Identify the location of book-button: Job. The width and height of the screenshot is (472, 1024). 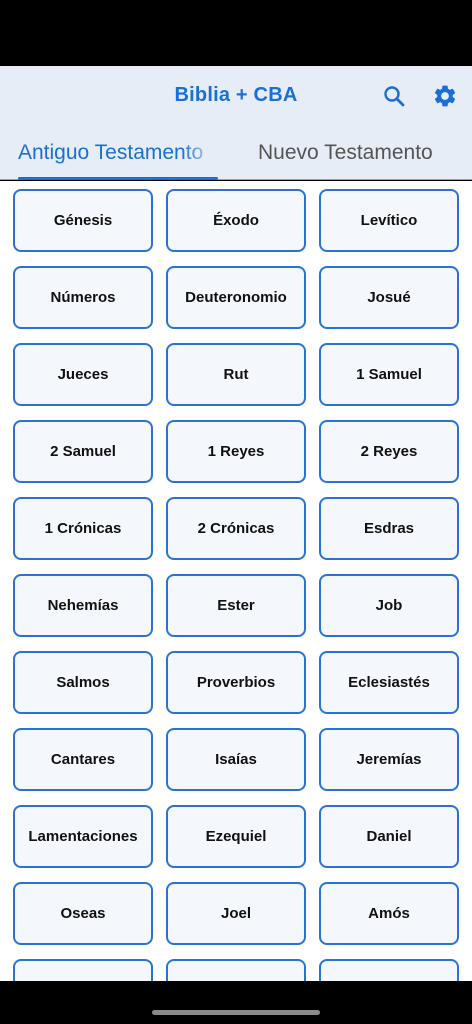
(389, 605).